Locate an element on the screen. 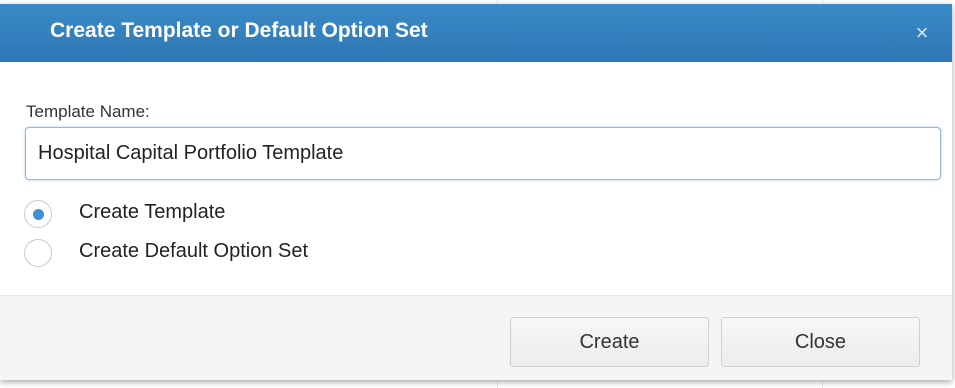 The width and height of the screenshot is (955, 388). radio-label: Create Default Option Set is located at coordinates (194, 251).